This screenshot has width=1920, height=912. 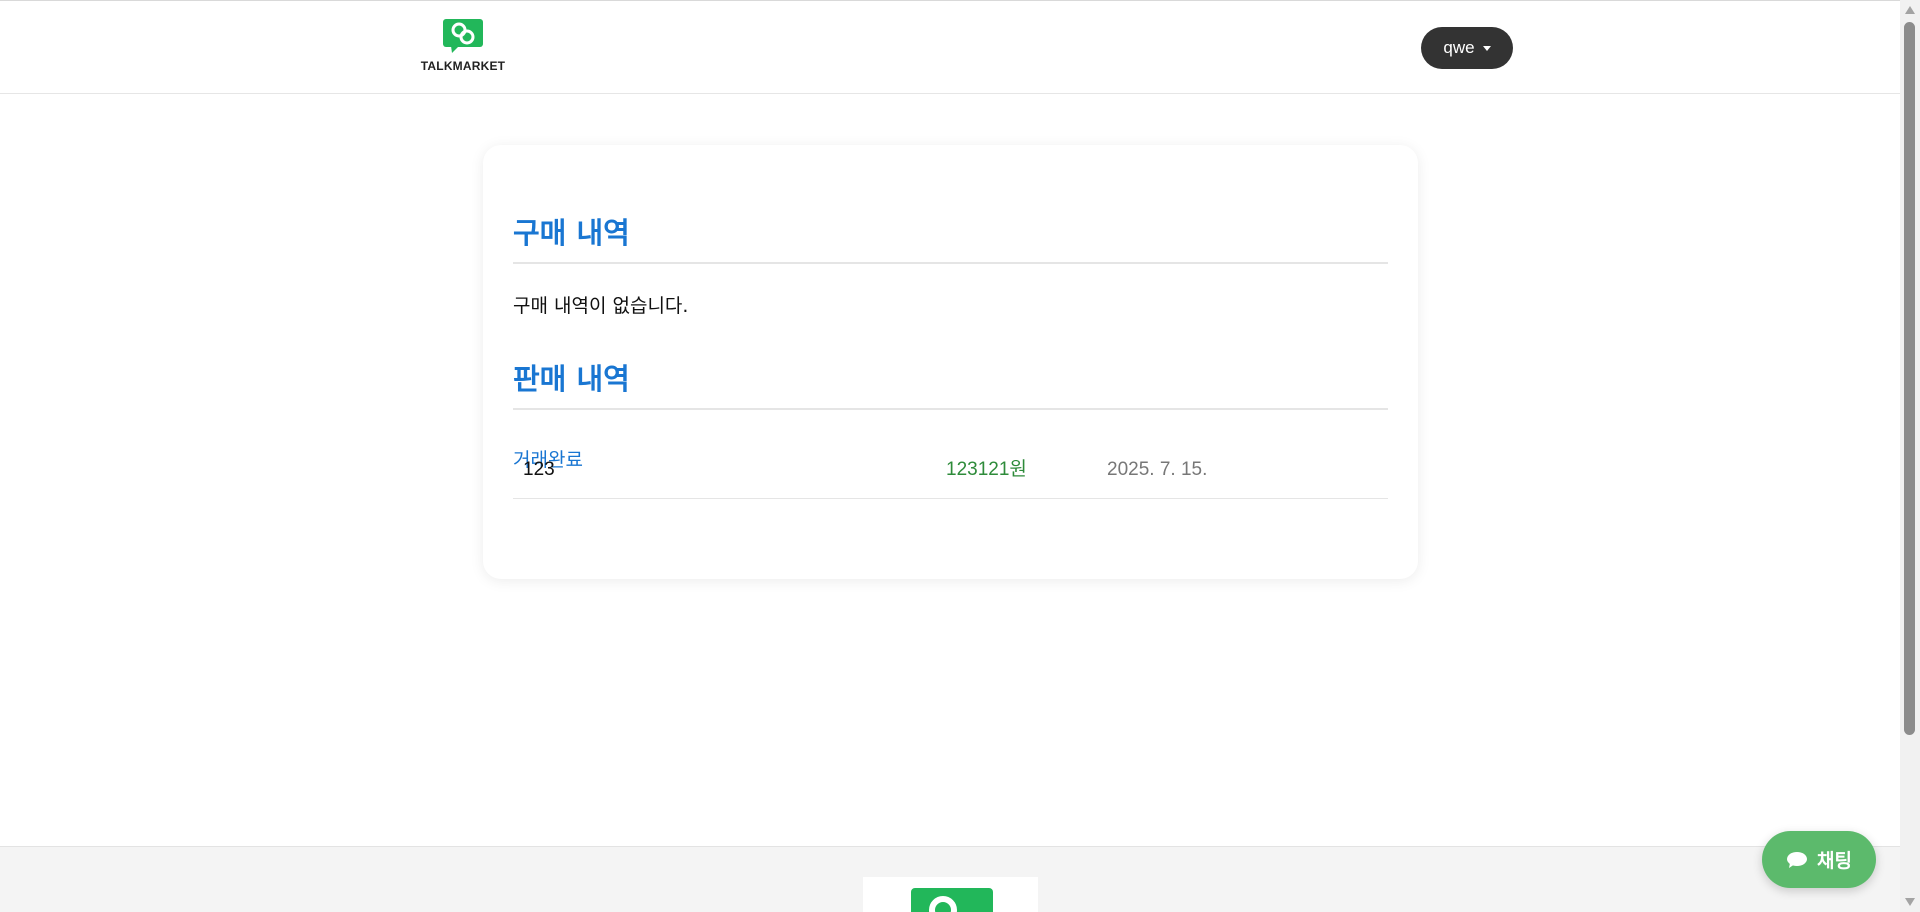 What do you see at coordinates (601, 306) in the screenshot?
I see `purchase-empty-message: 구매 내역이 없습니다.` at bounding box center [601, 306].